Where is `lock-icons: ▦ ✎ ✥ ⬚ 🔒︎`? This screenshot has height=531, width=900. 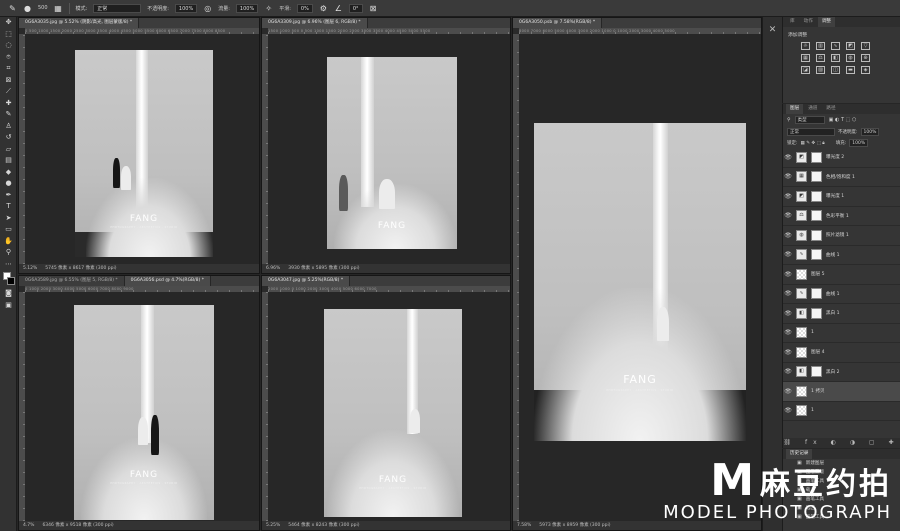
lock-icons: ▦ ✎ ✥ ⬚ 🔒︎ is located at coordinates (813, 143).